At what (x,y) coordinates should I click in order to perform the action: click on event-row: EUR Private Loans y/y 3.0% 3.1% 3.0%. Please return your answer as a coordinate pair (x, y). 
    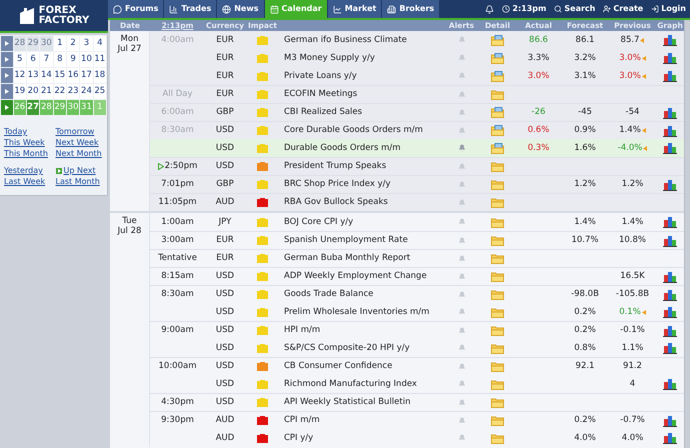
    Looking at the image, I should click on (417, 76).